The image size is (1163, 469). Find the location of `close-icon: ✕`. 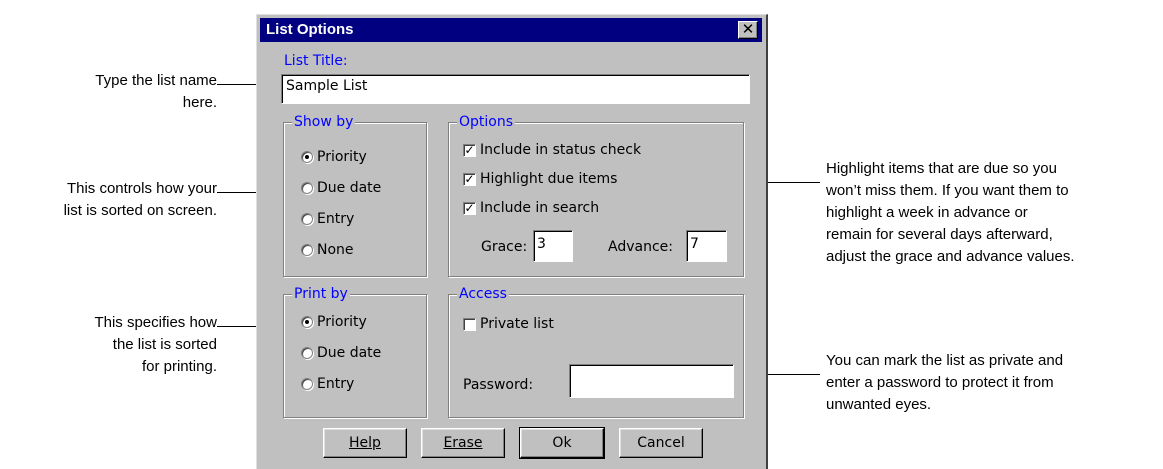

close-icon: ✕ is located at coordinates (748, 30).